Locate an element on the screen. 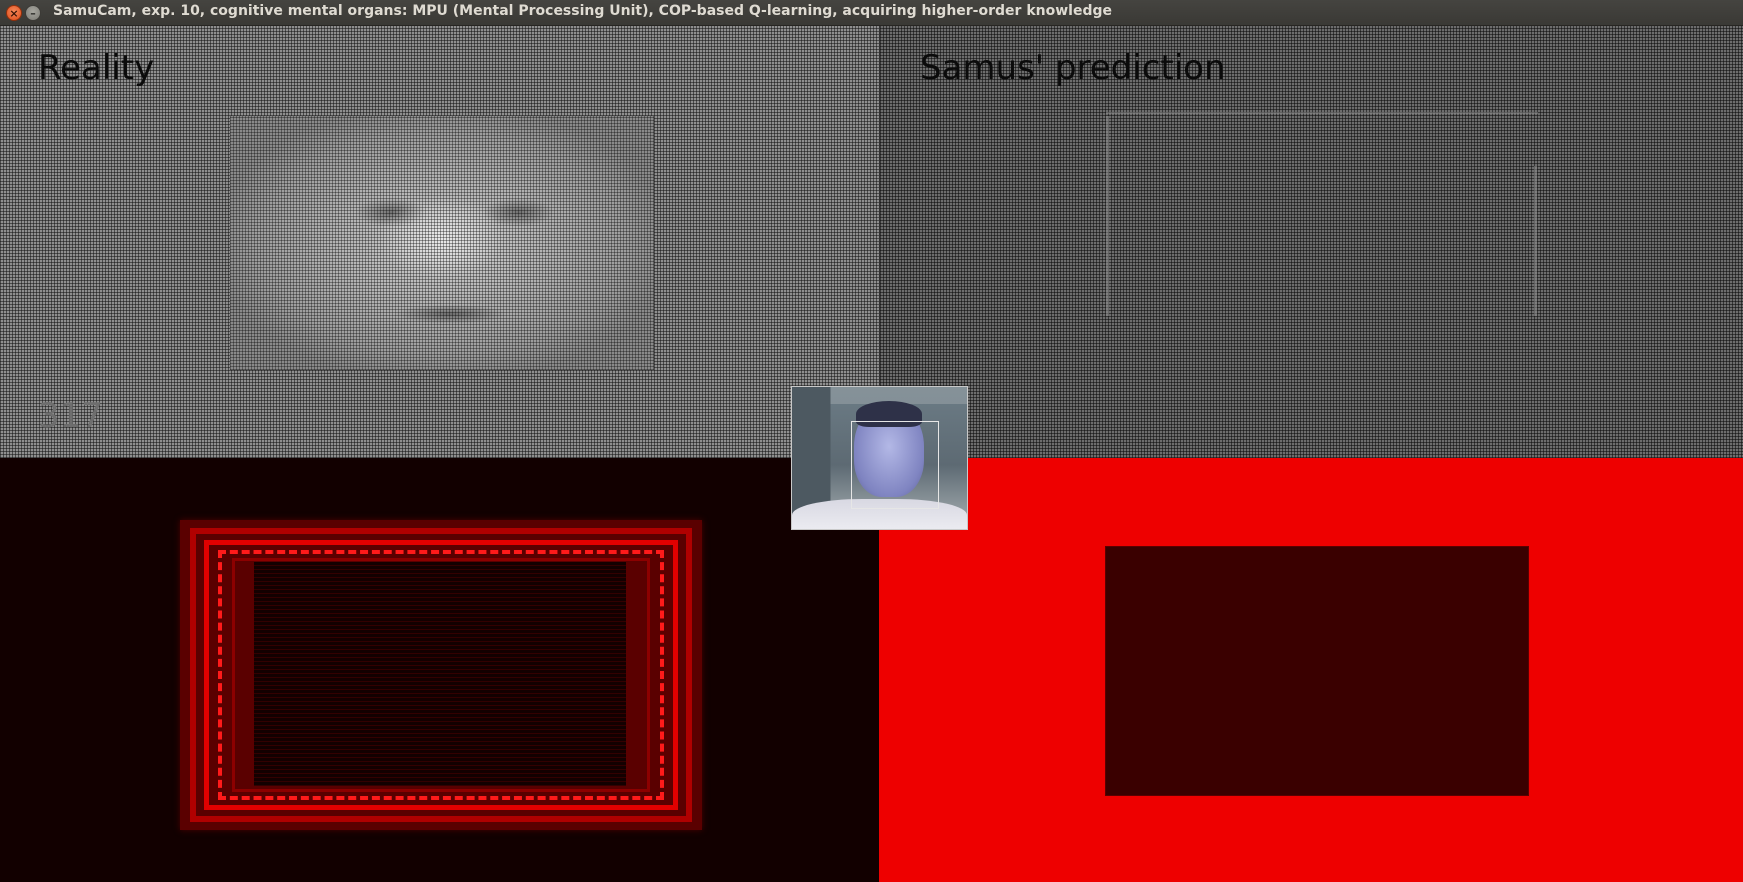  close-icon: × is located at coordinates (14, 13).